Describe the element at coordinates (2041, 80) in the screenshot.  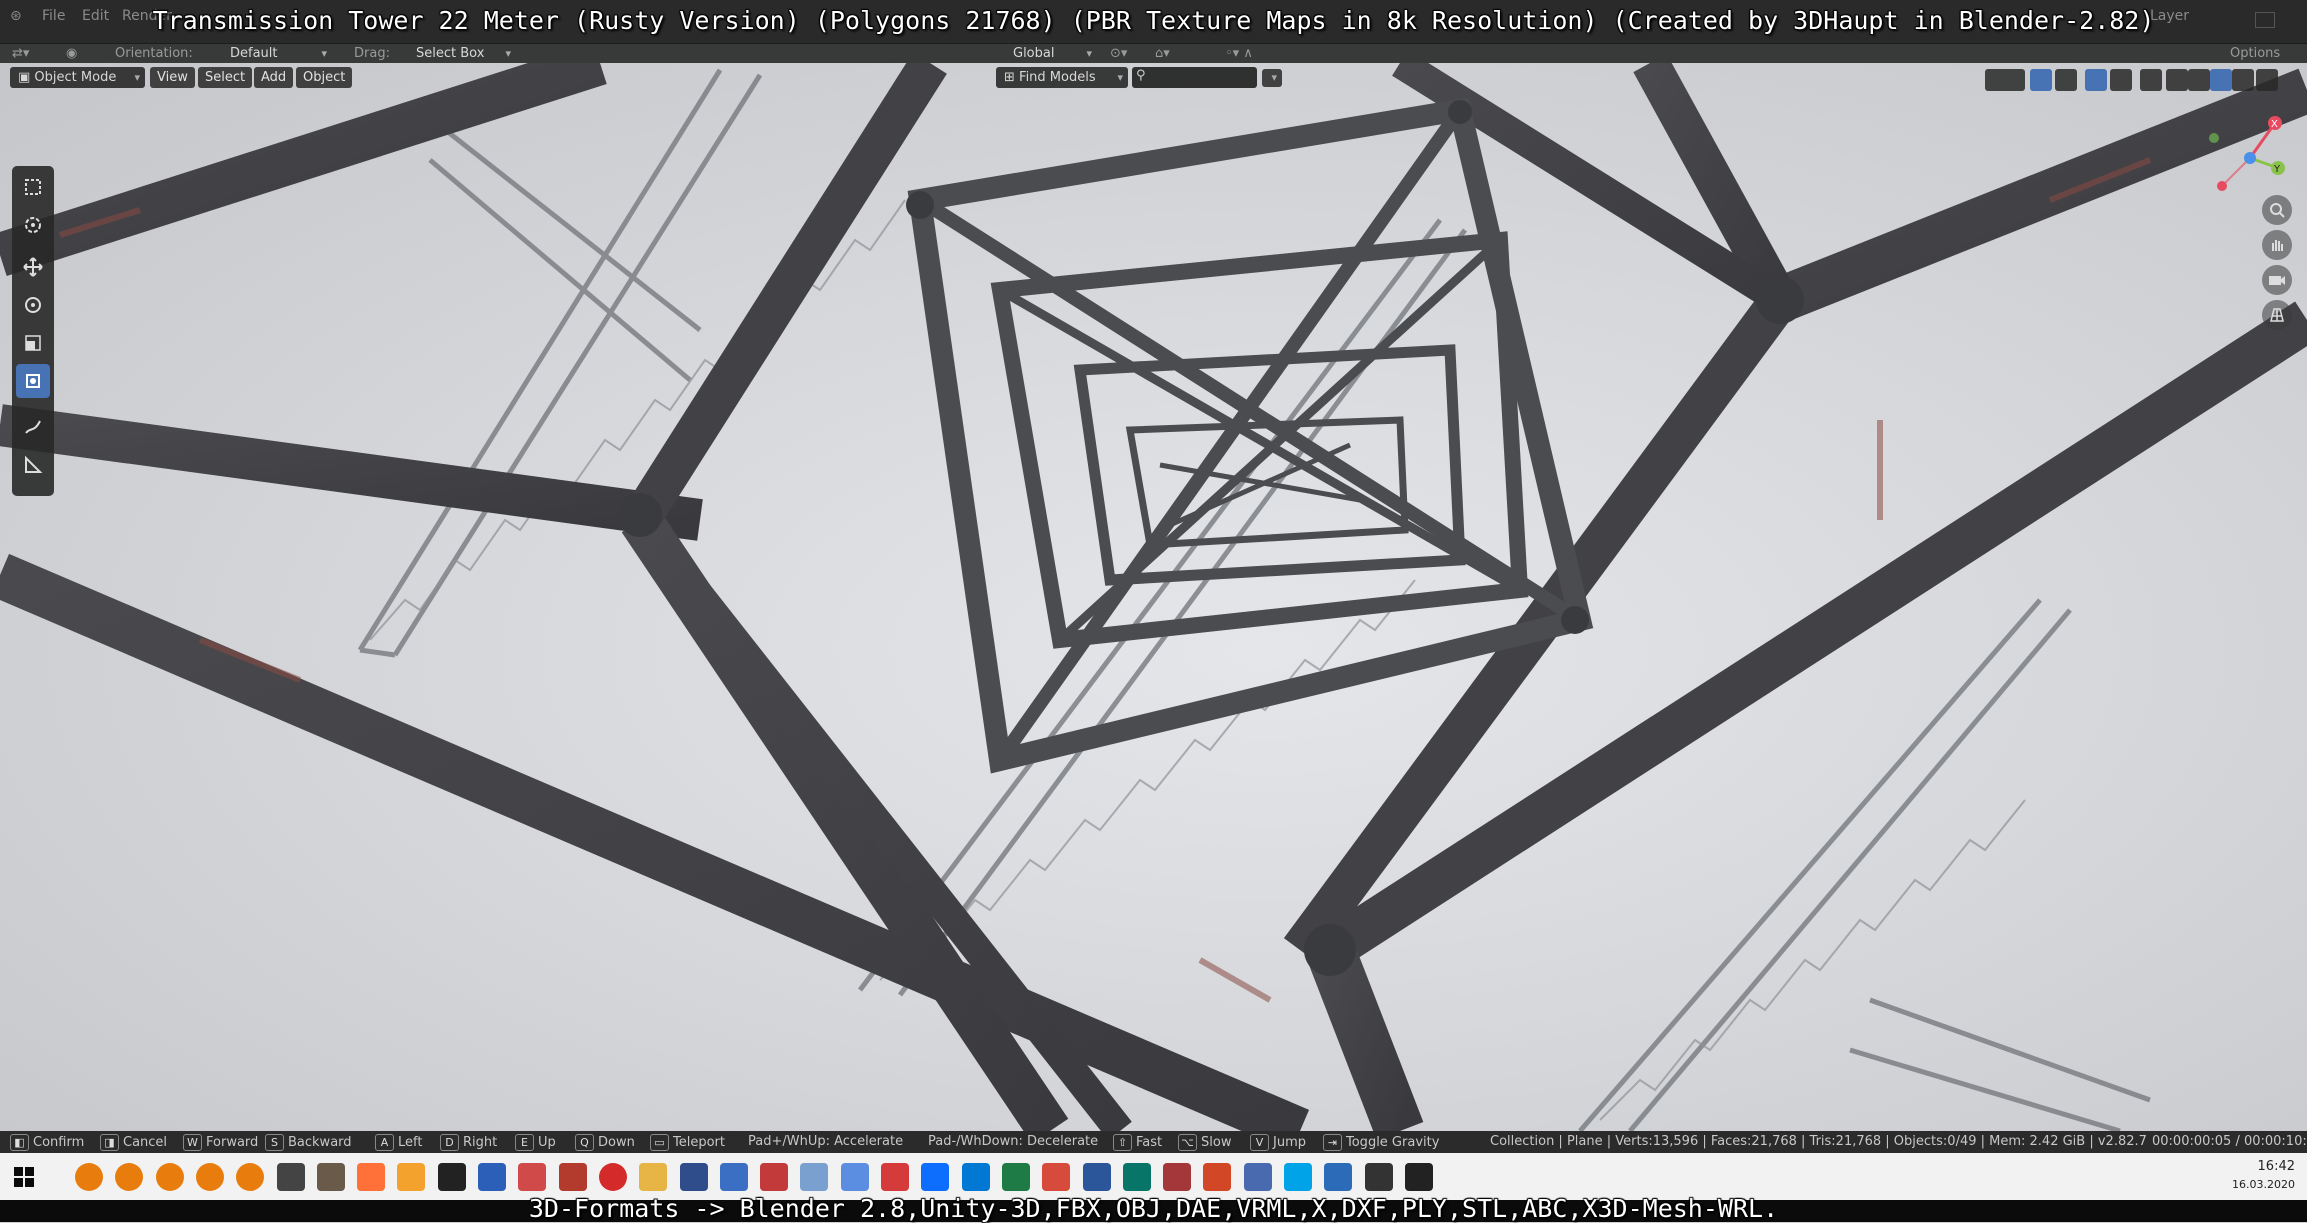
I see `gizmo-toggle-icon` at that location.